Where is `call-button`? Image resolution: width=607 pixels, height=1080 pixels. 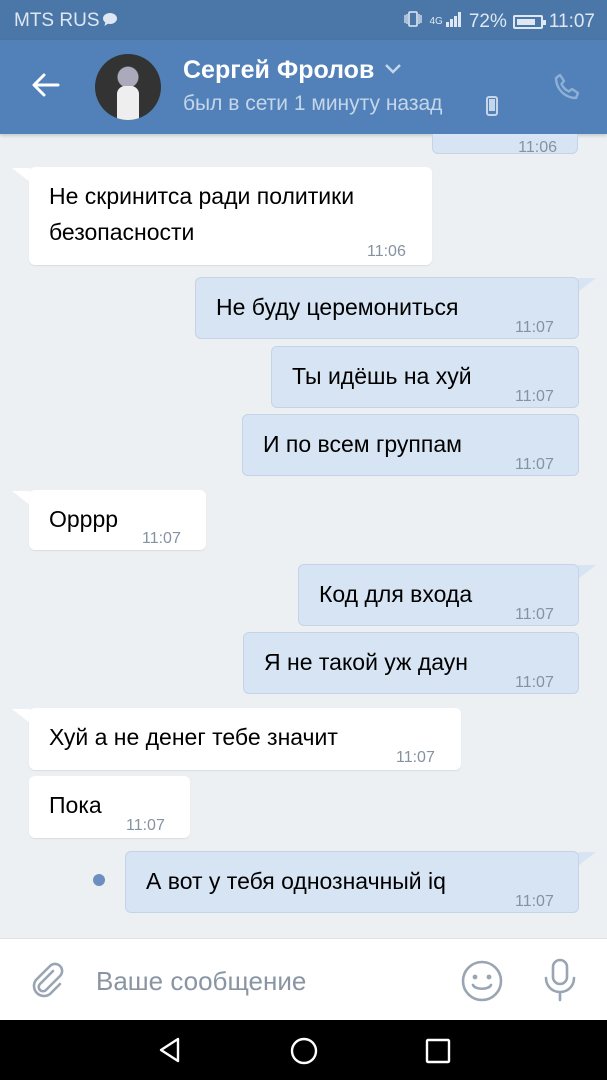 call-button is located at coordinates (567, 89).